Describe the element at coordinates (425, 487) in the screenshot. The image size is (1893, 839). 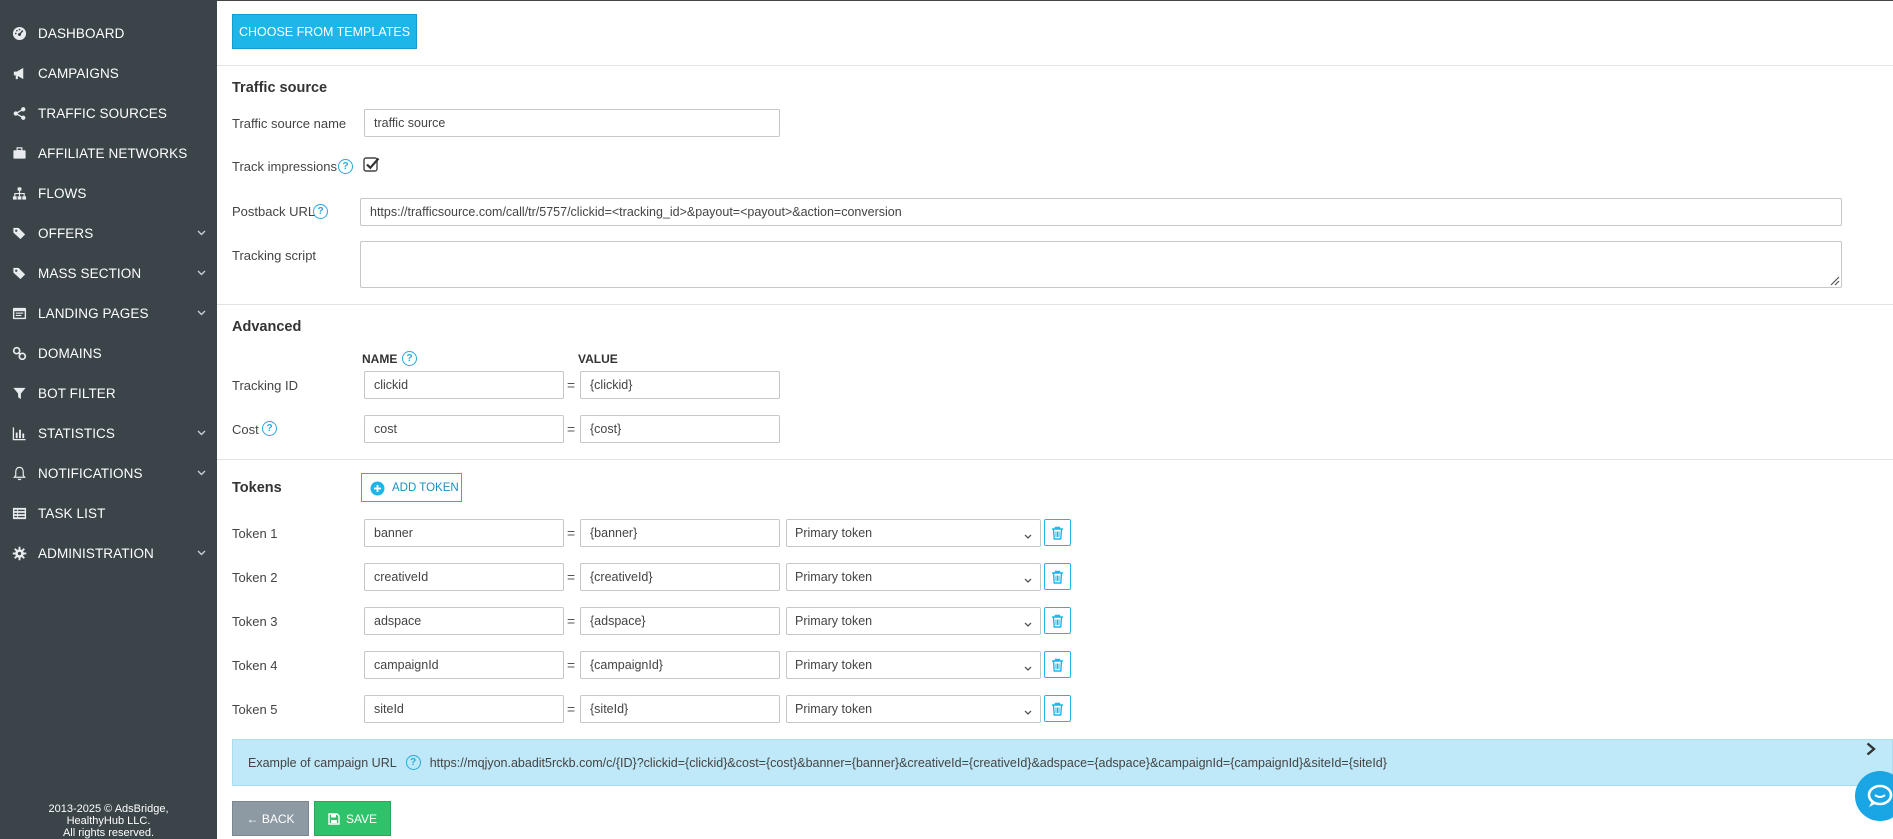
I see `add-token-label: ADD TOKEN` at that location.